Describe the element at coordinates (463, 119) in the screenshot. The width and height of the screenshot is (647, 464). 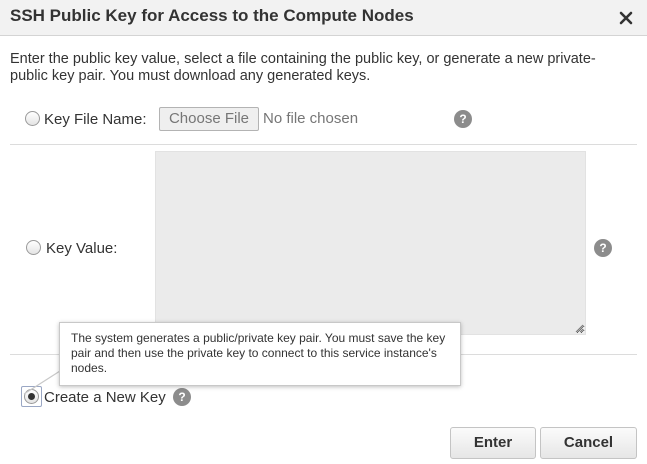
I see `key-file-help-icon: ?` at that location.